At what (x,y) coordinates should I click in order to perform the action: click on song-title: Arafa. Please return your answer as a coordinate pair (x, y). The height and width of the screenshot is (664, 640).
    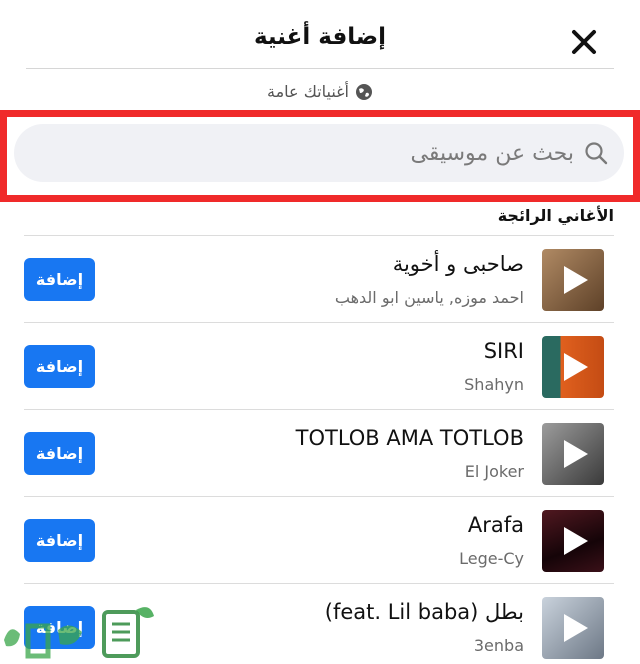
    Looking at the image, I should click on (495, 525).